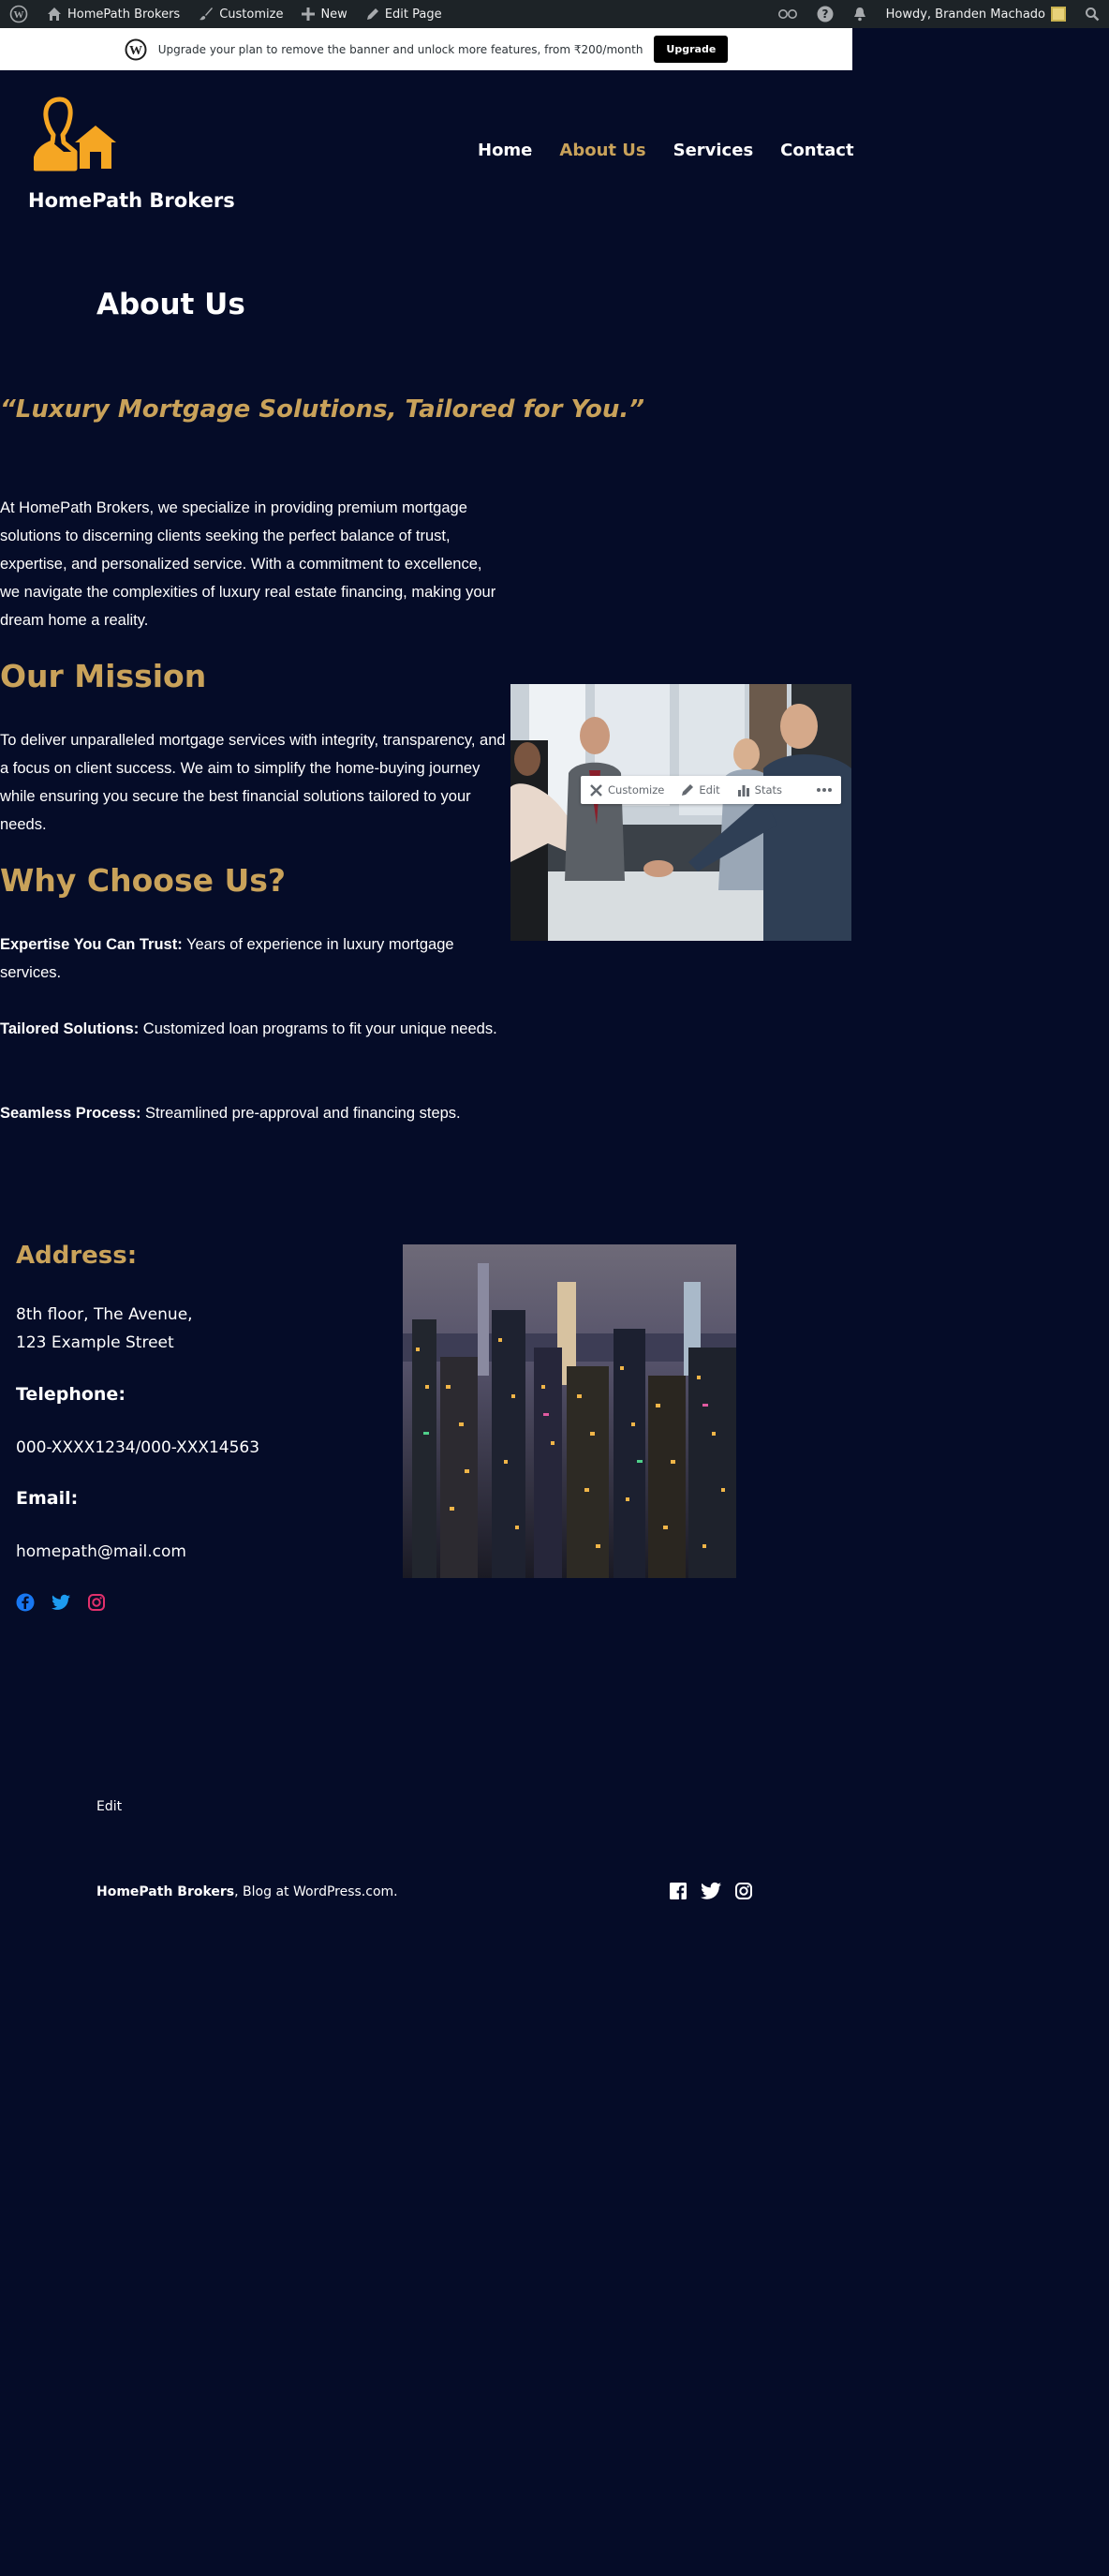 The image size is (1109, 2576). What do you see at coordinates (602, 150) in the screenshot?
I see `nav-about-us: About Us` at bounding box center [602, 150].